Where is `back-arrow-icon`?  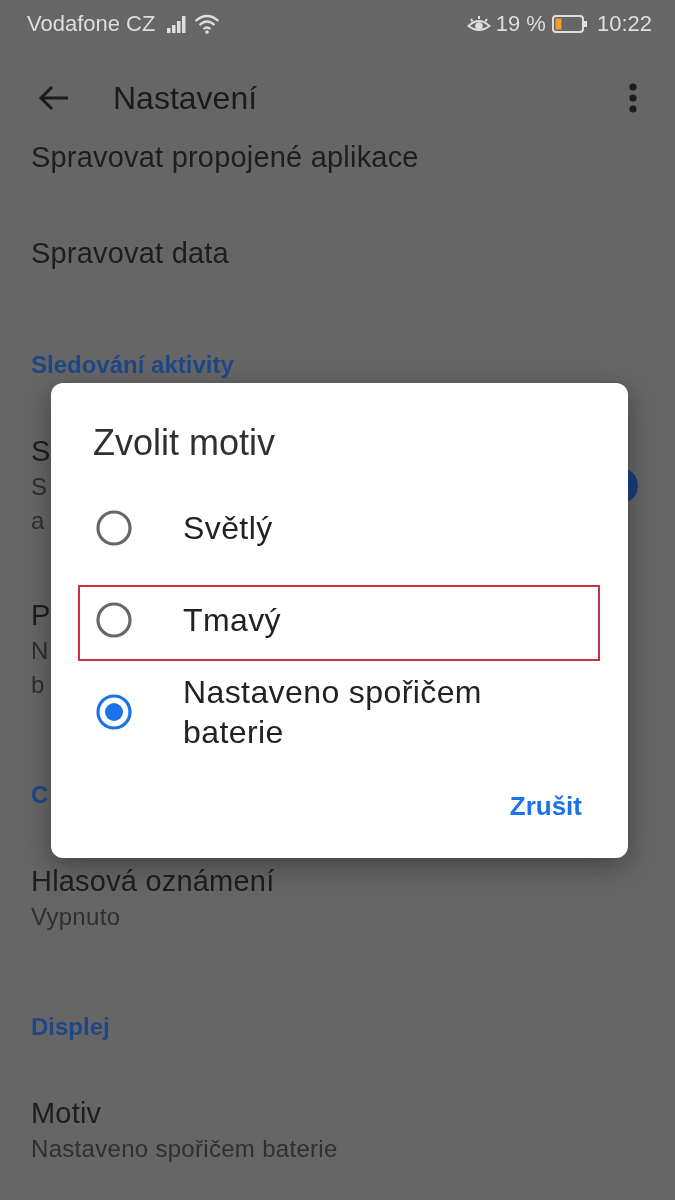
back-arrow-icon is located at coordinates (53, 98).